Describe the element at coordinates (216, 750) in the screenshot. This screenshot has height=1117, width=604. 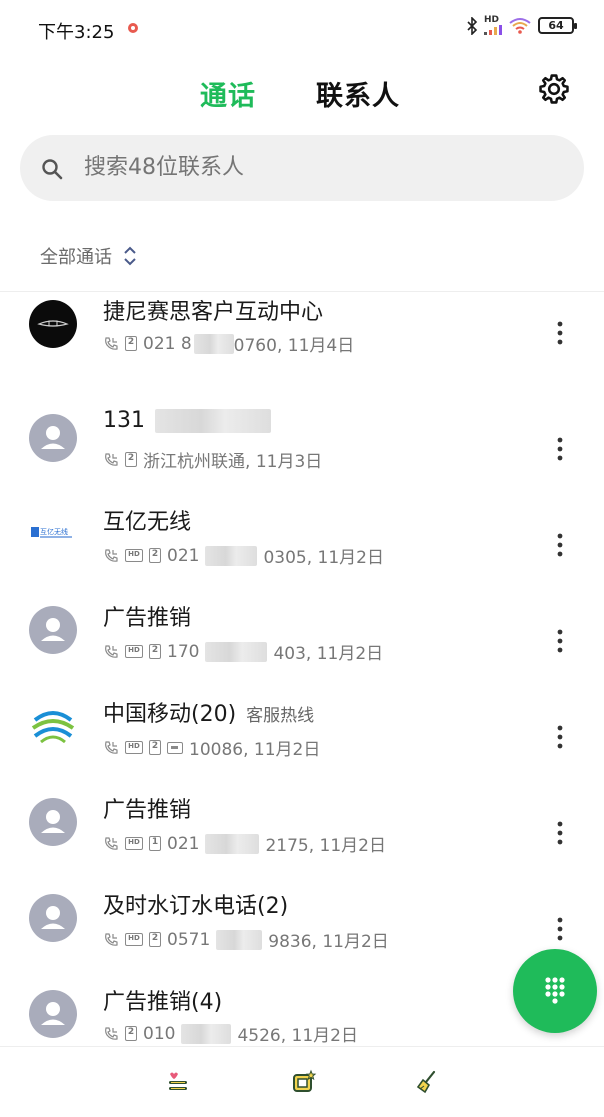
I see `call-number: 10086` at that location.